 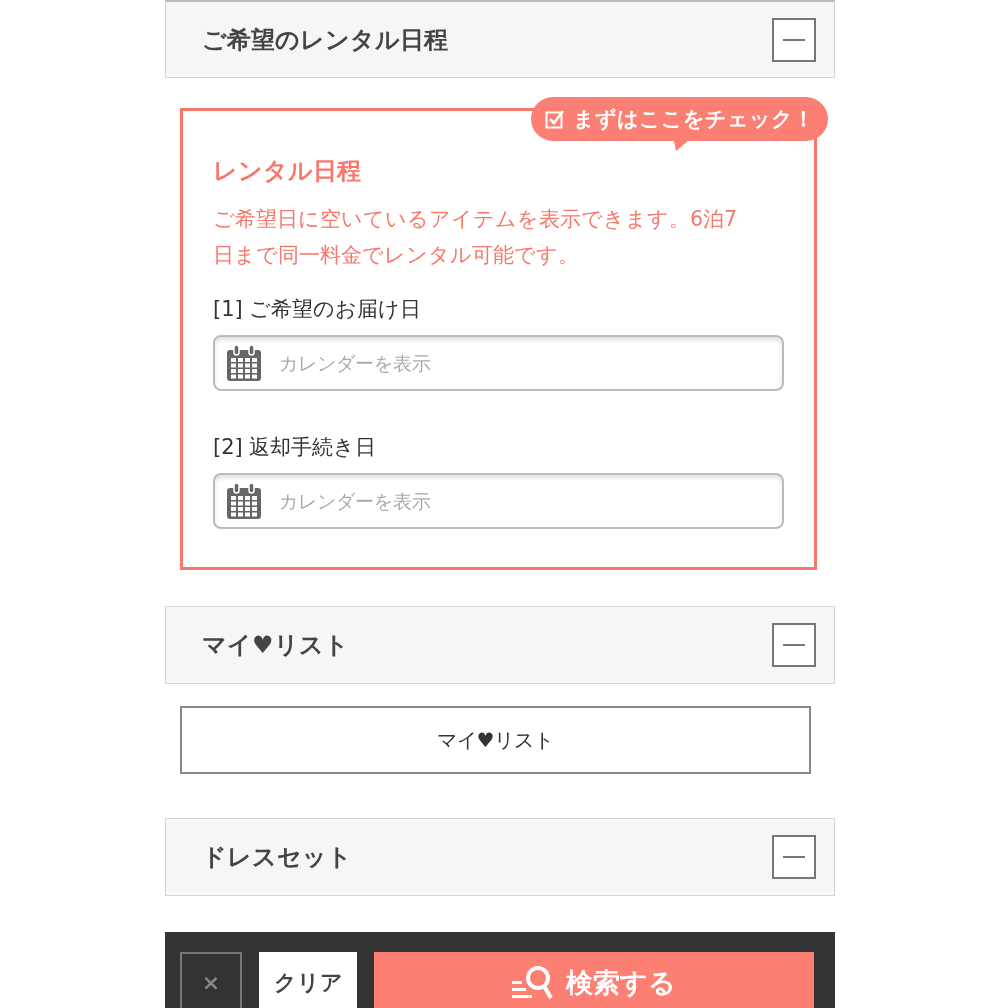 I want to click on clear-button: クリア, so click(x=308, y=979).